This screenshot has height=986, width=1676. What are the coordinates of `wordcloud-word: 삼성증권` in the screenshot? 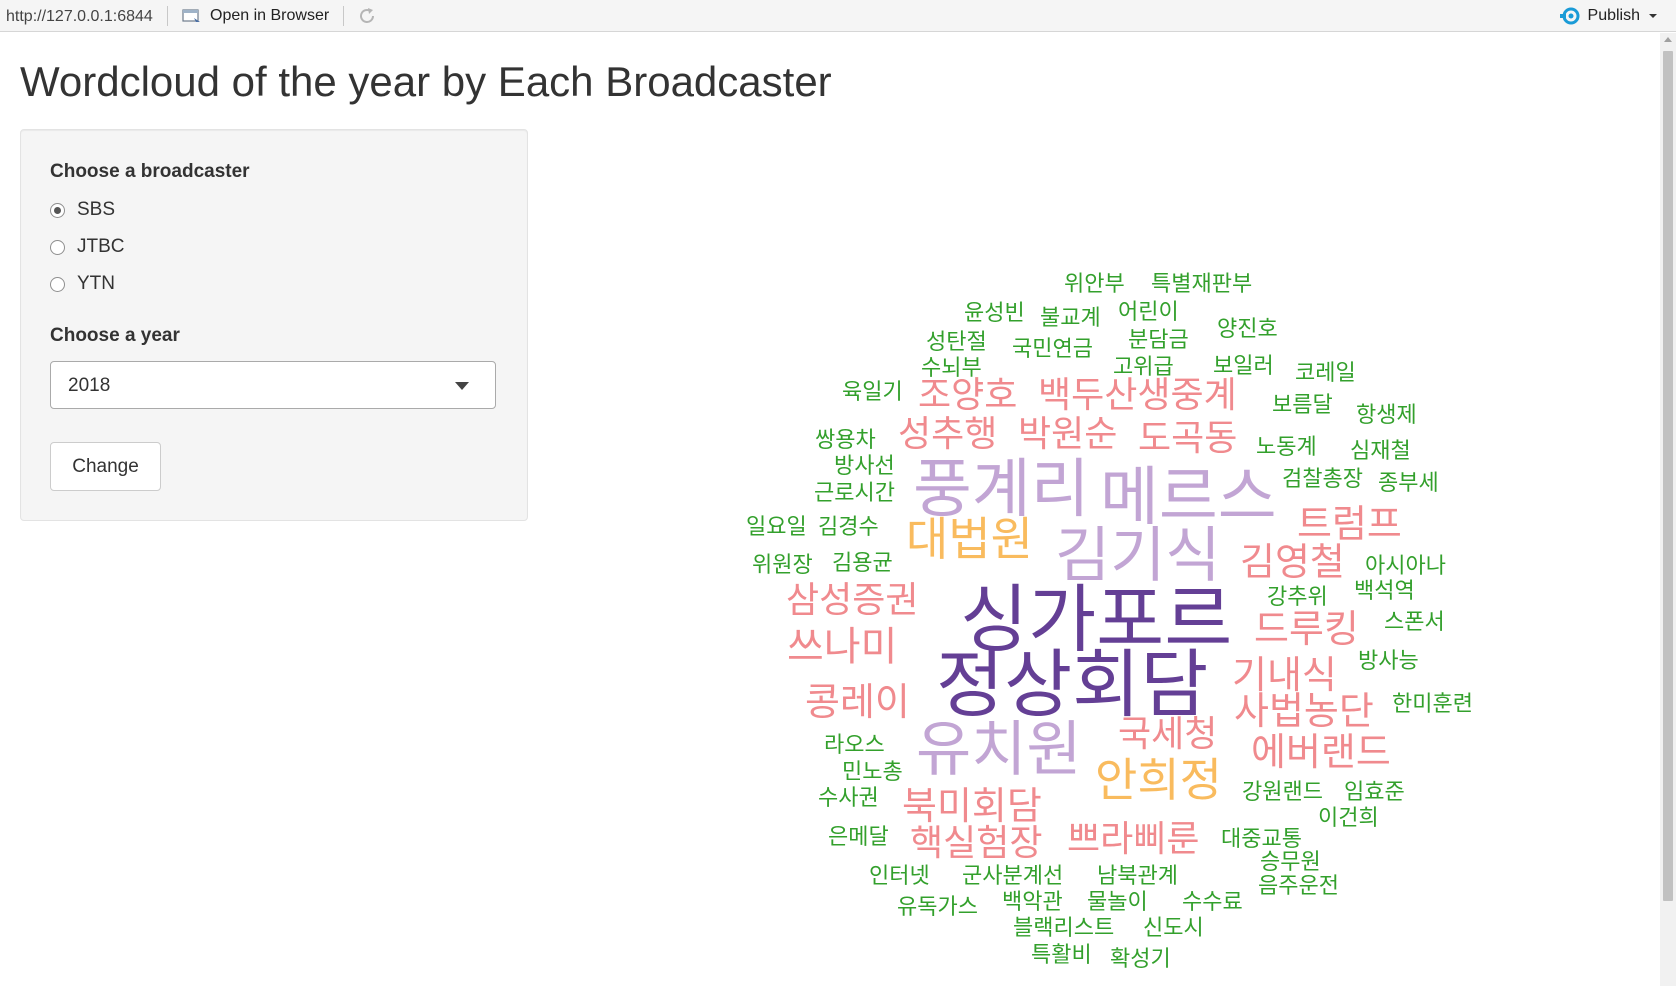 It's located at (852, 600).